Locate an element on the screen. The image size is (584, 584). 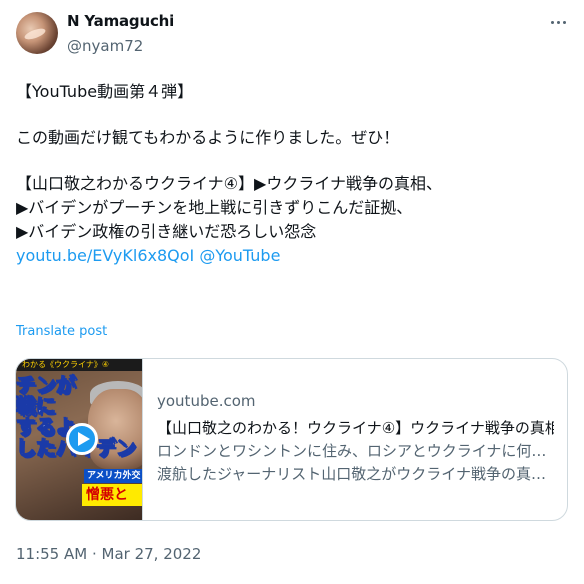
card-description: ロンドンとワシントンに住み、ロシアとウクライナに何度も is located at coordinates (355, 451).